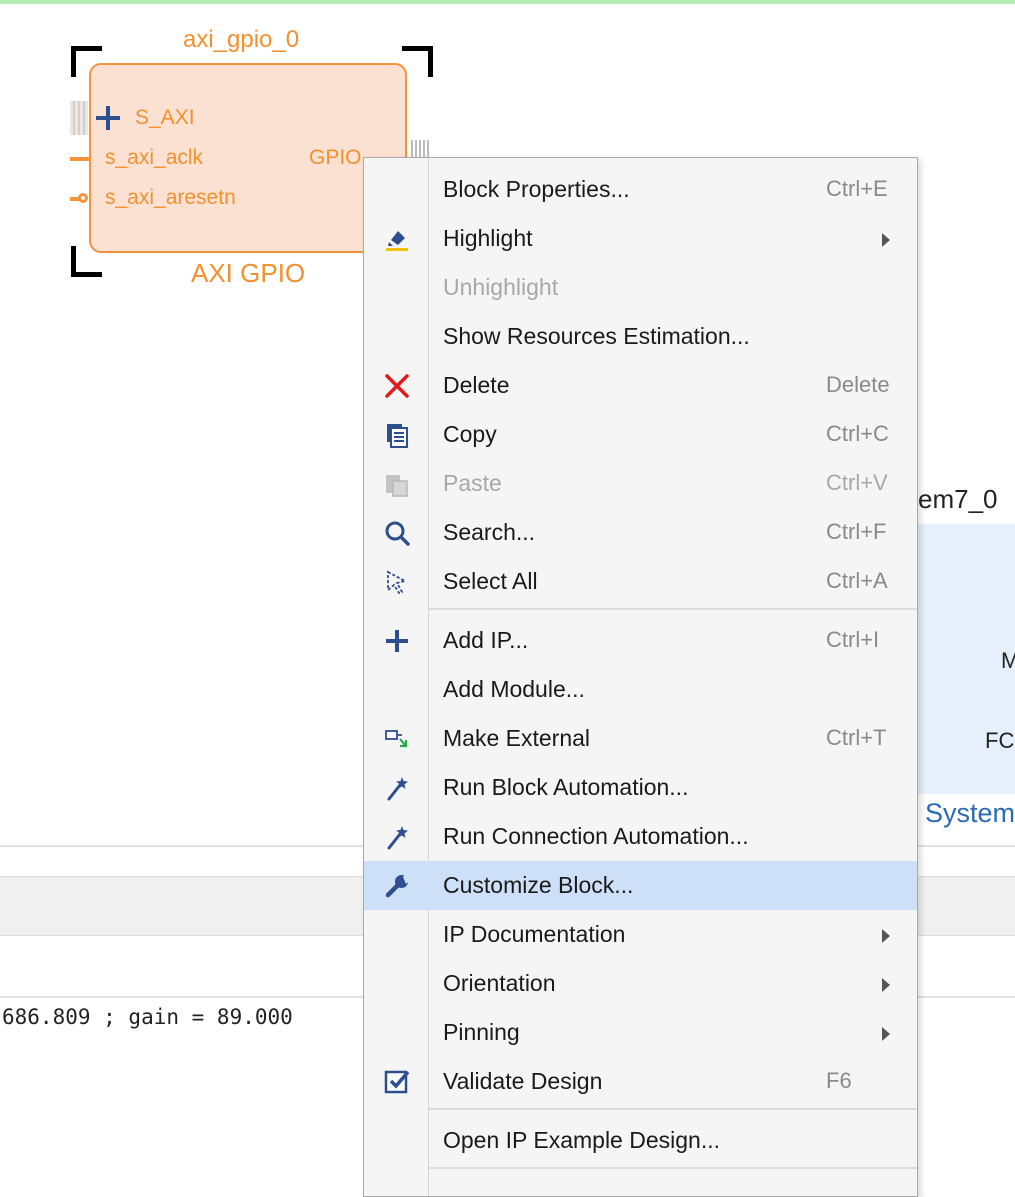 Image resolution: width=1015 pixels, height=1197 pixels. Describe the element at coordinates (858, 384) in the screenshot. I see `menu-item-shortcut: Delete` at that location.